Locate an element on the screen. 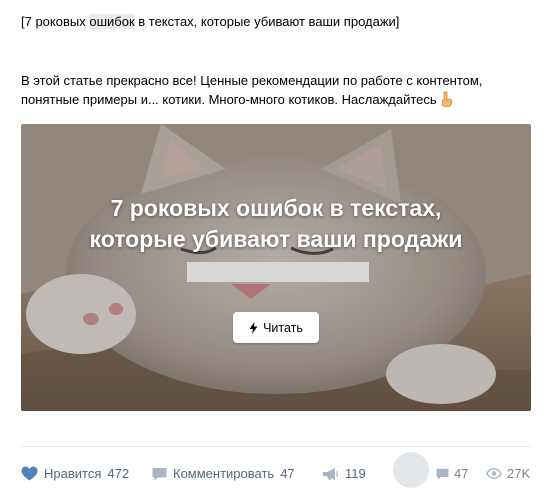 The image size is (544, 496). comment-count: 47 is located at coordinates (287, 473).